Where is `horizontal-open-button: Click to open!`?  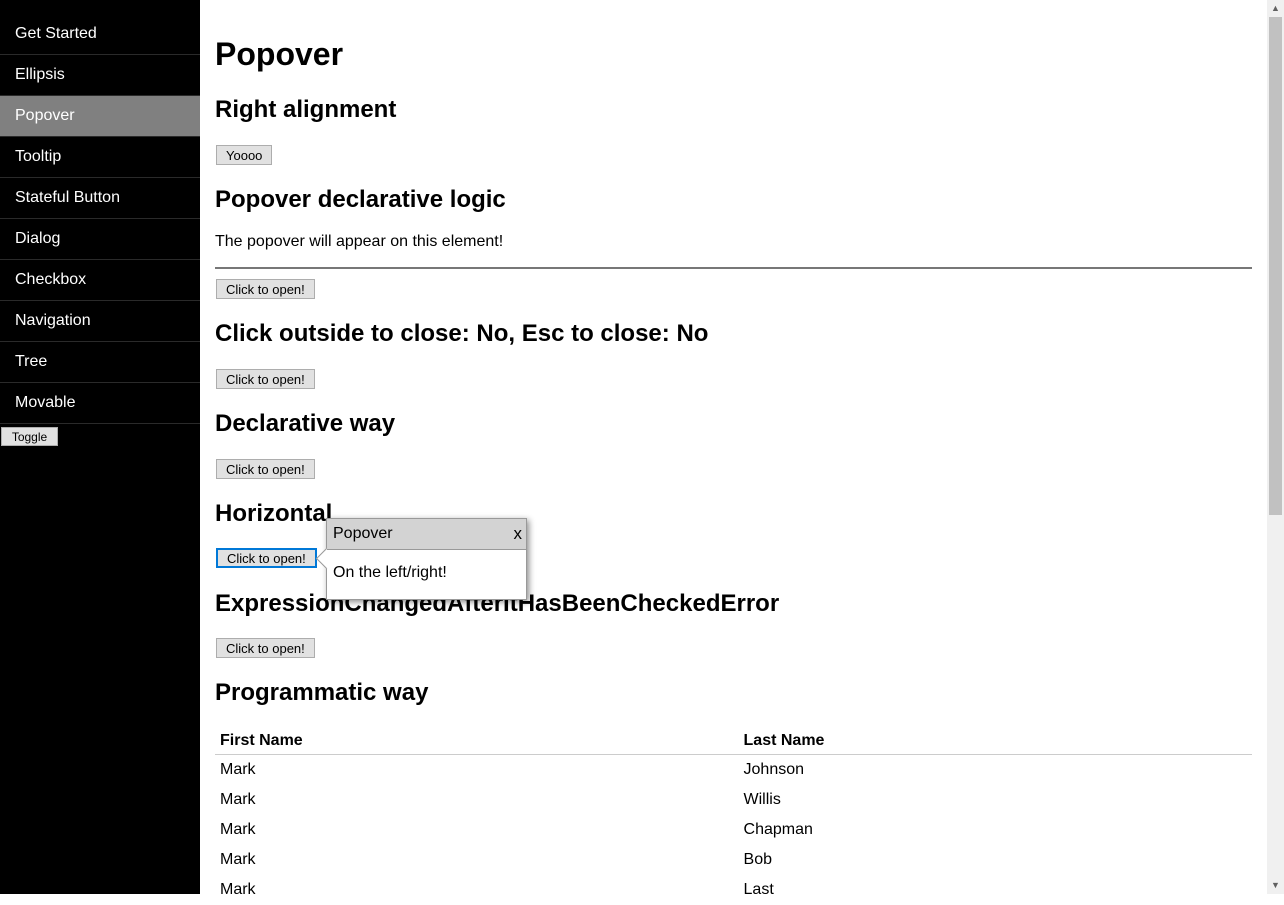 horizontal-open-button: Click to open! is located at coordinates (266, 558).